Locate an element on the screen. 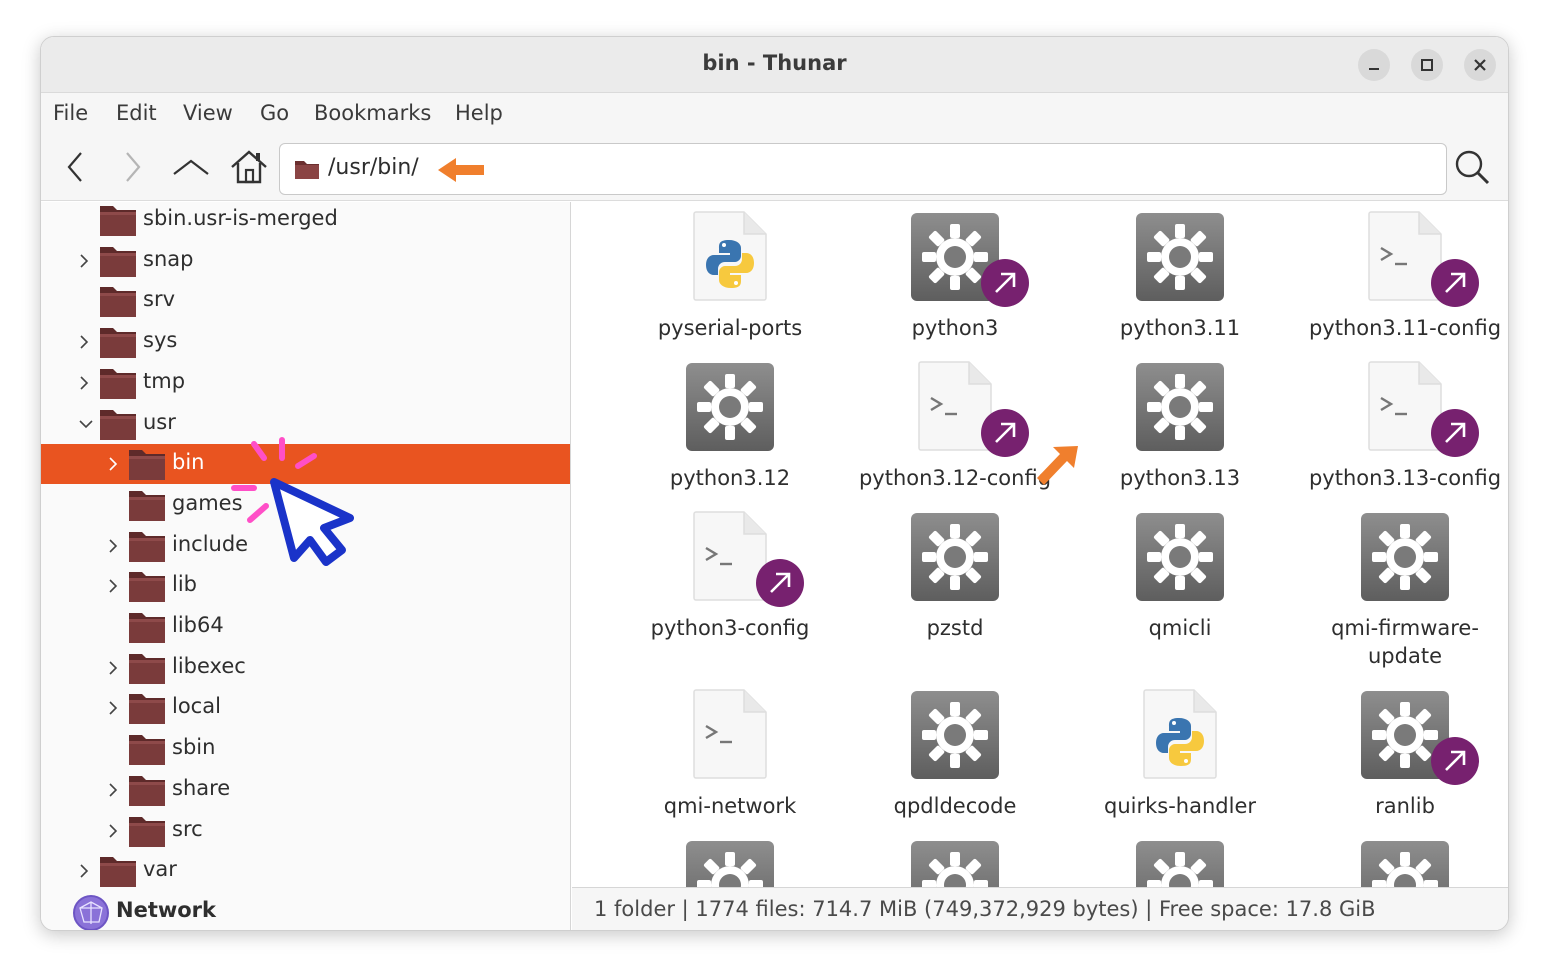 Image resolution: width=1549 pixels, height=975 pixels. file-item: qmicli is located at coordinates (1180, 576).